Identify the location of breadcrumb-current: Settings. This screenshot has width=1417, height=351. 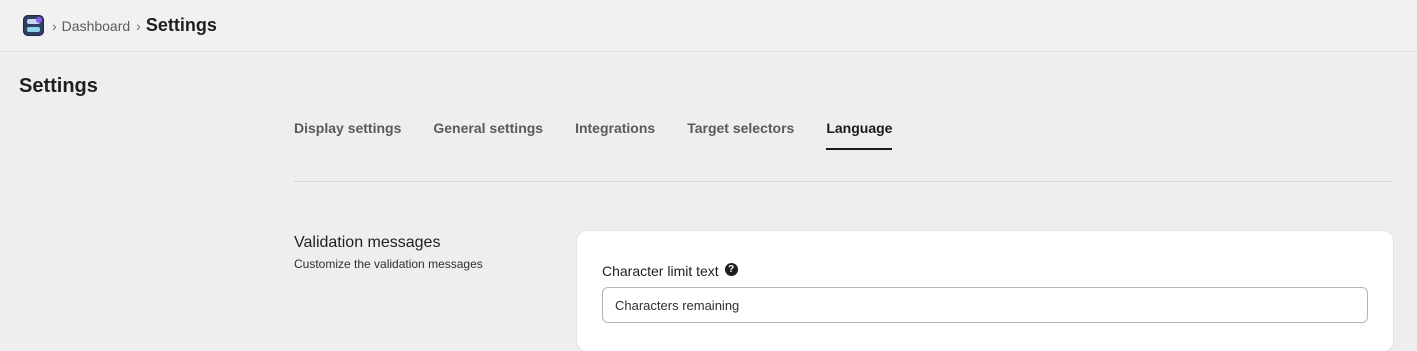
(181, 25).